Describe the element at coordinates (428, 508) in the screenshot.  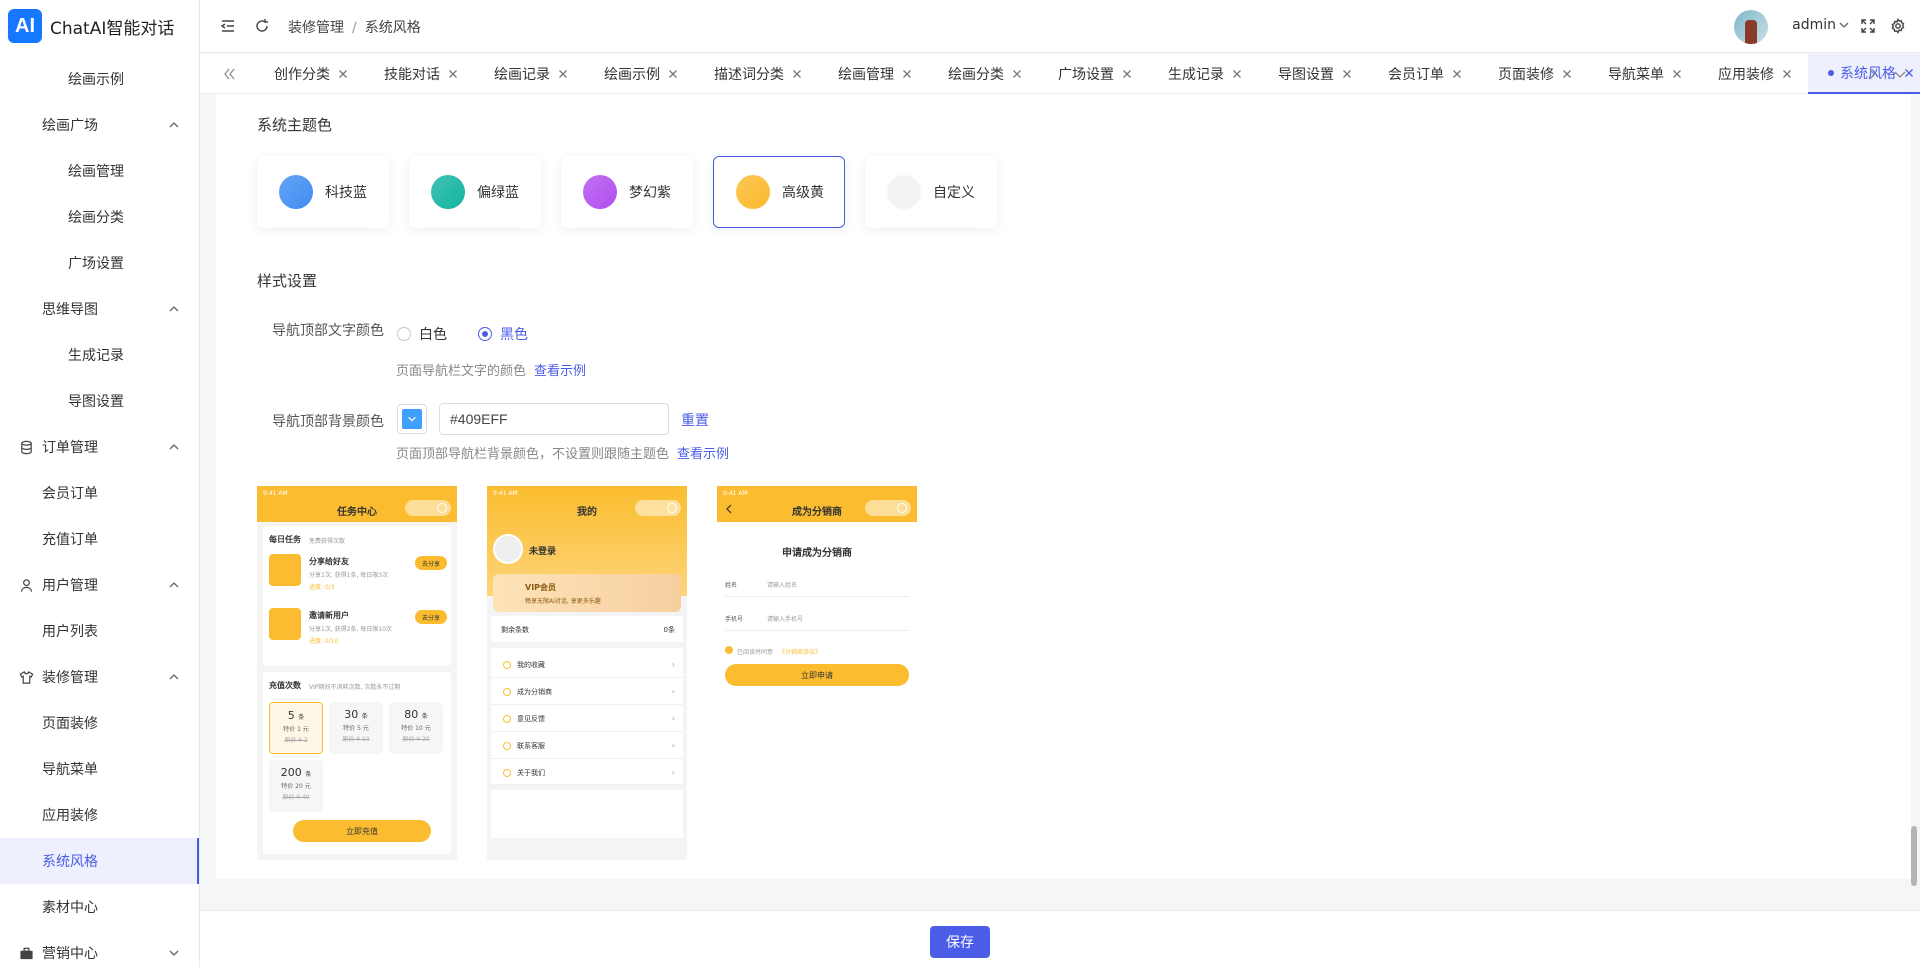
I see `capsule-icon` at that location.